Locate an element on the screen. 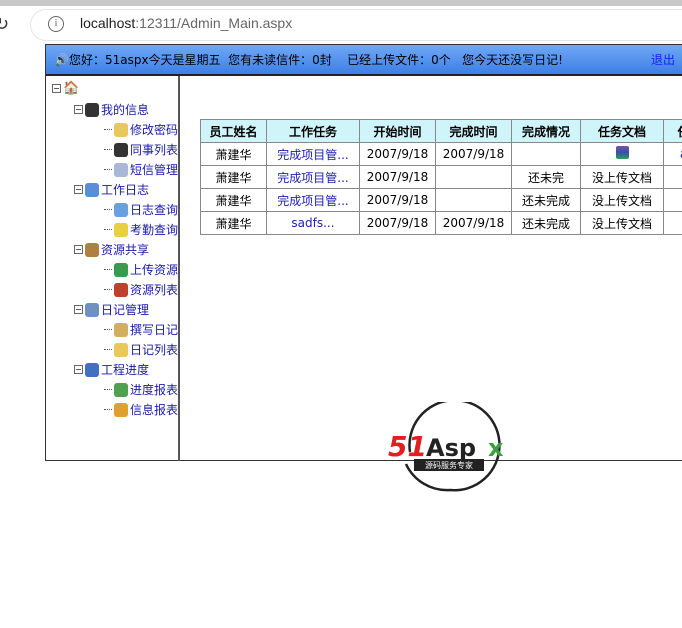  tree-item-label: 我的信息 is located at coordinates (125, 110).